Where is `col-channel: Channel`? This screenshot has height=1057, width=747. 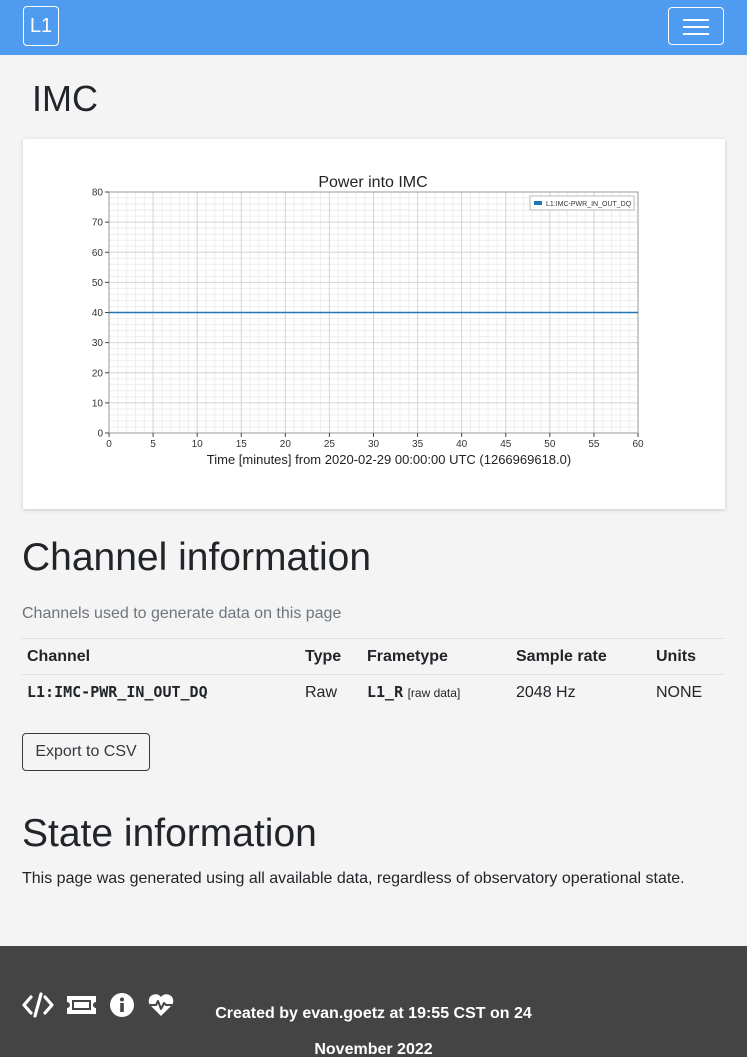
col-channel: Channel is located at coordinates (161, 656).